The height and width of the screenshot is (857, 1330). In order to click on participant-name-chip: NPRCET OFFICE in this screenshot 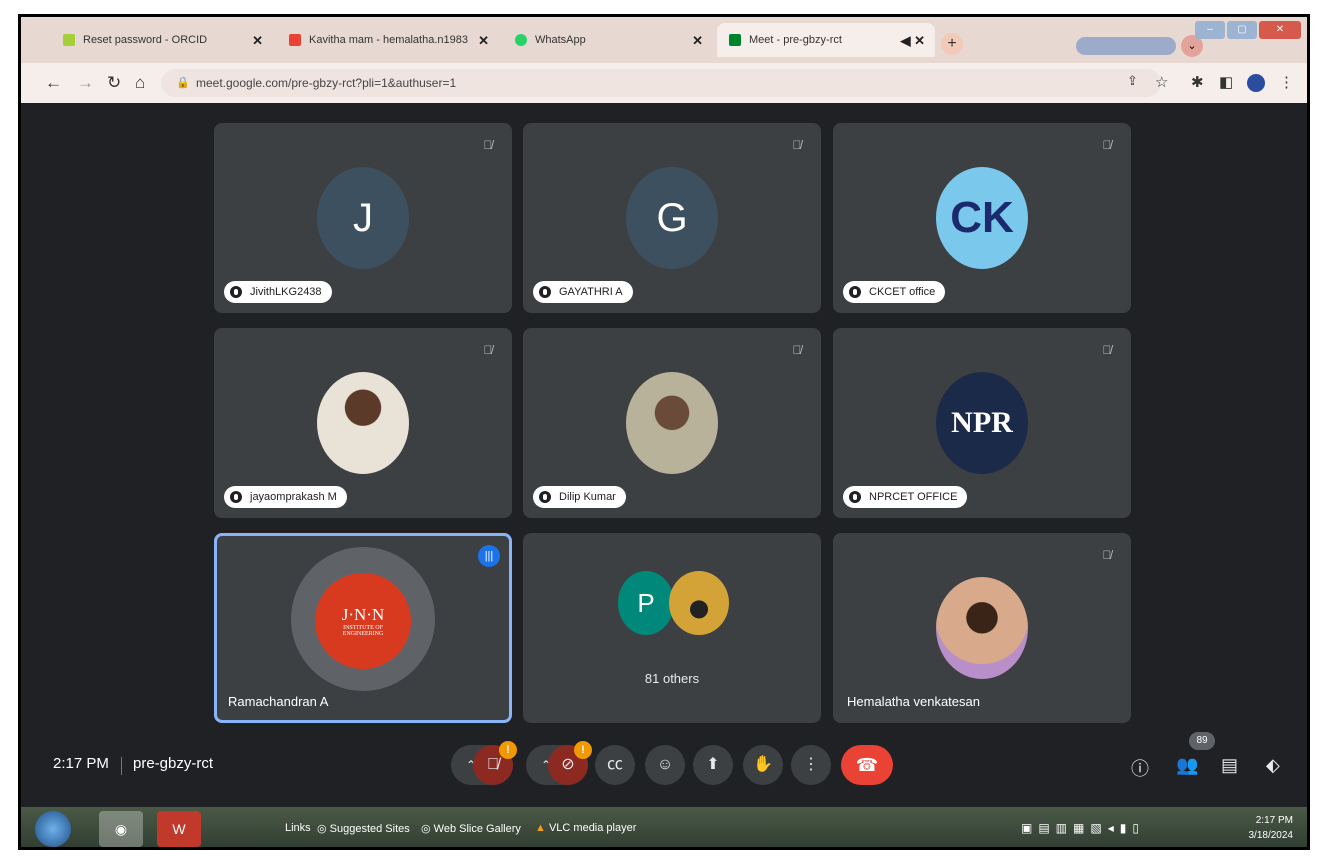, I will do `click(905, 497)`.